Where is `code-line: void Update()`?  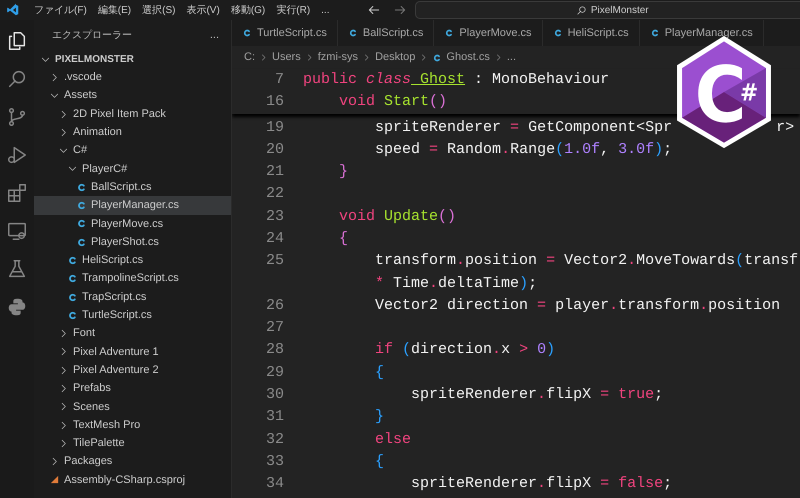
code-line: void Update() is located at coordinates (397, 216).